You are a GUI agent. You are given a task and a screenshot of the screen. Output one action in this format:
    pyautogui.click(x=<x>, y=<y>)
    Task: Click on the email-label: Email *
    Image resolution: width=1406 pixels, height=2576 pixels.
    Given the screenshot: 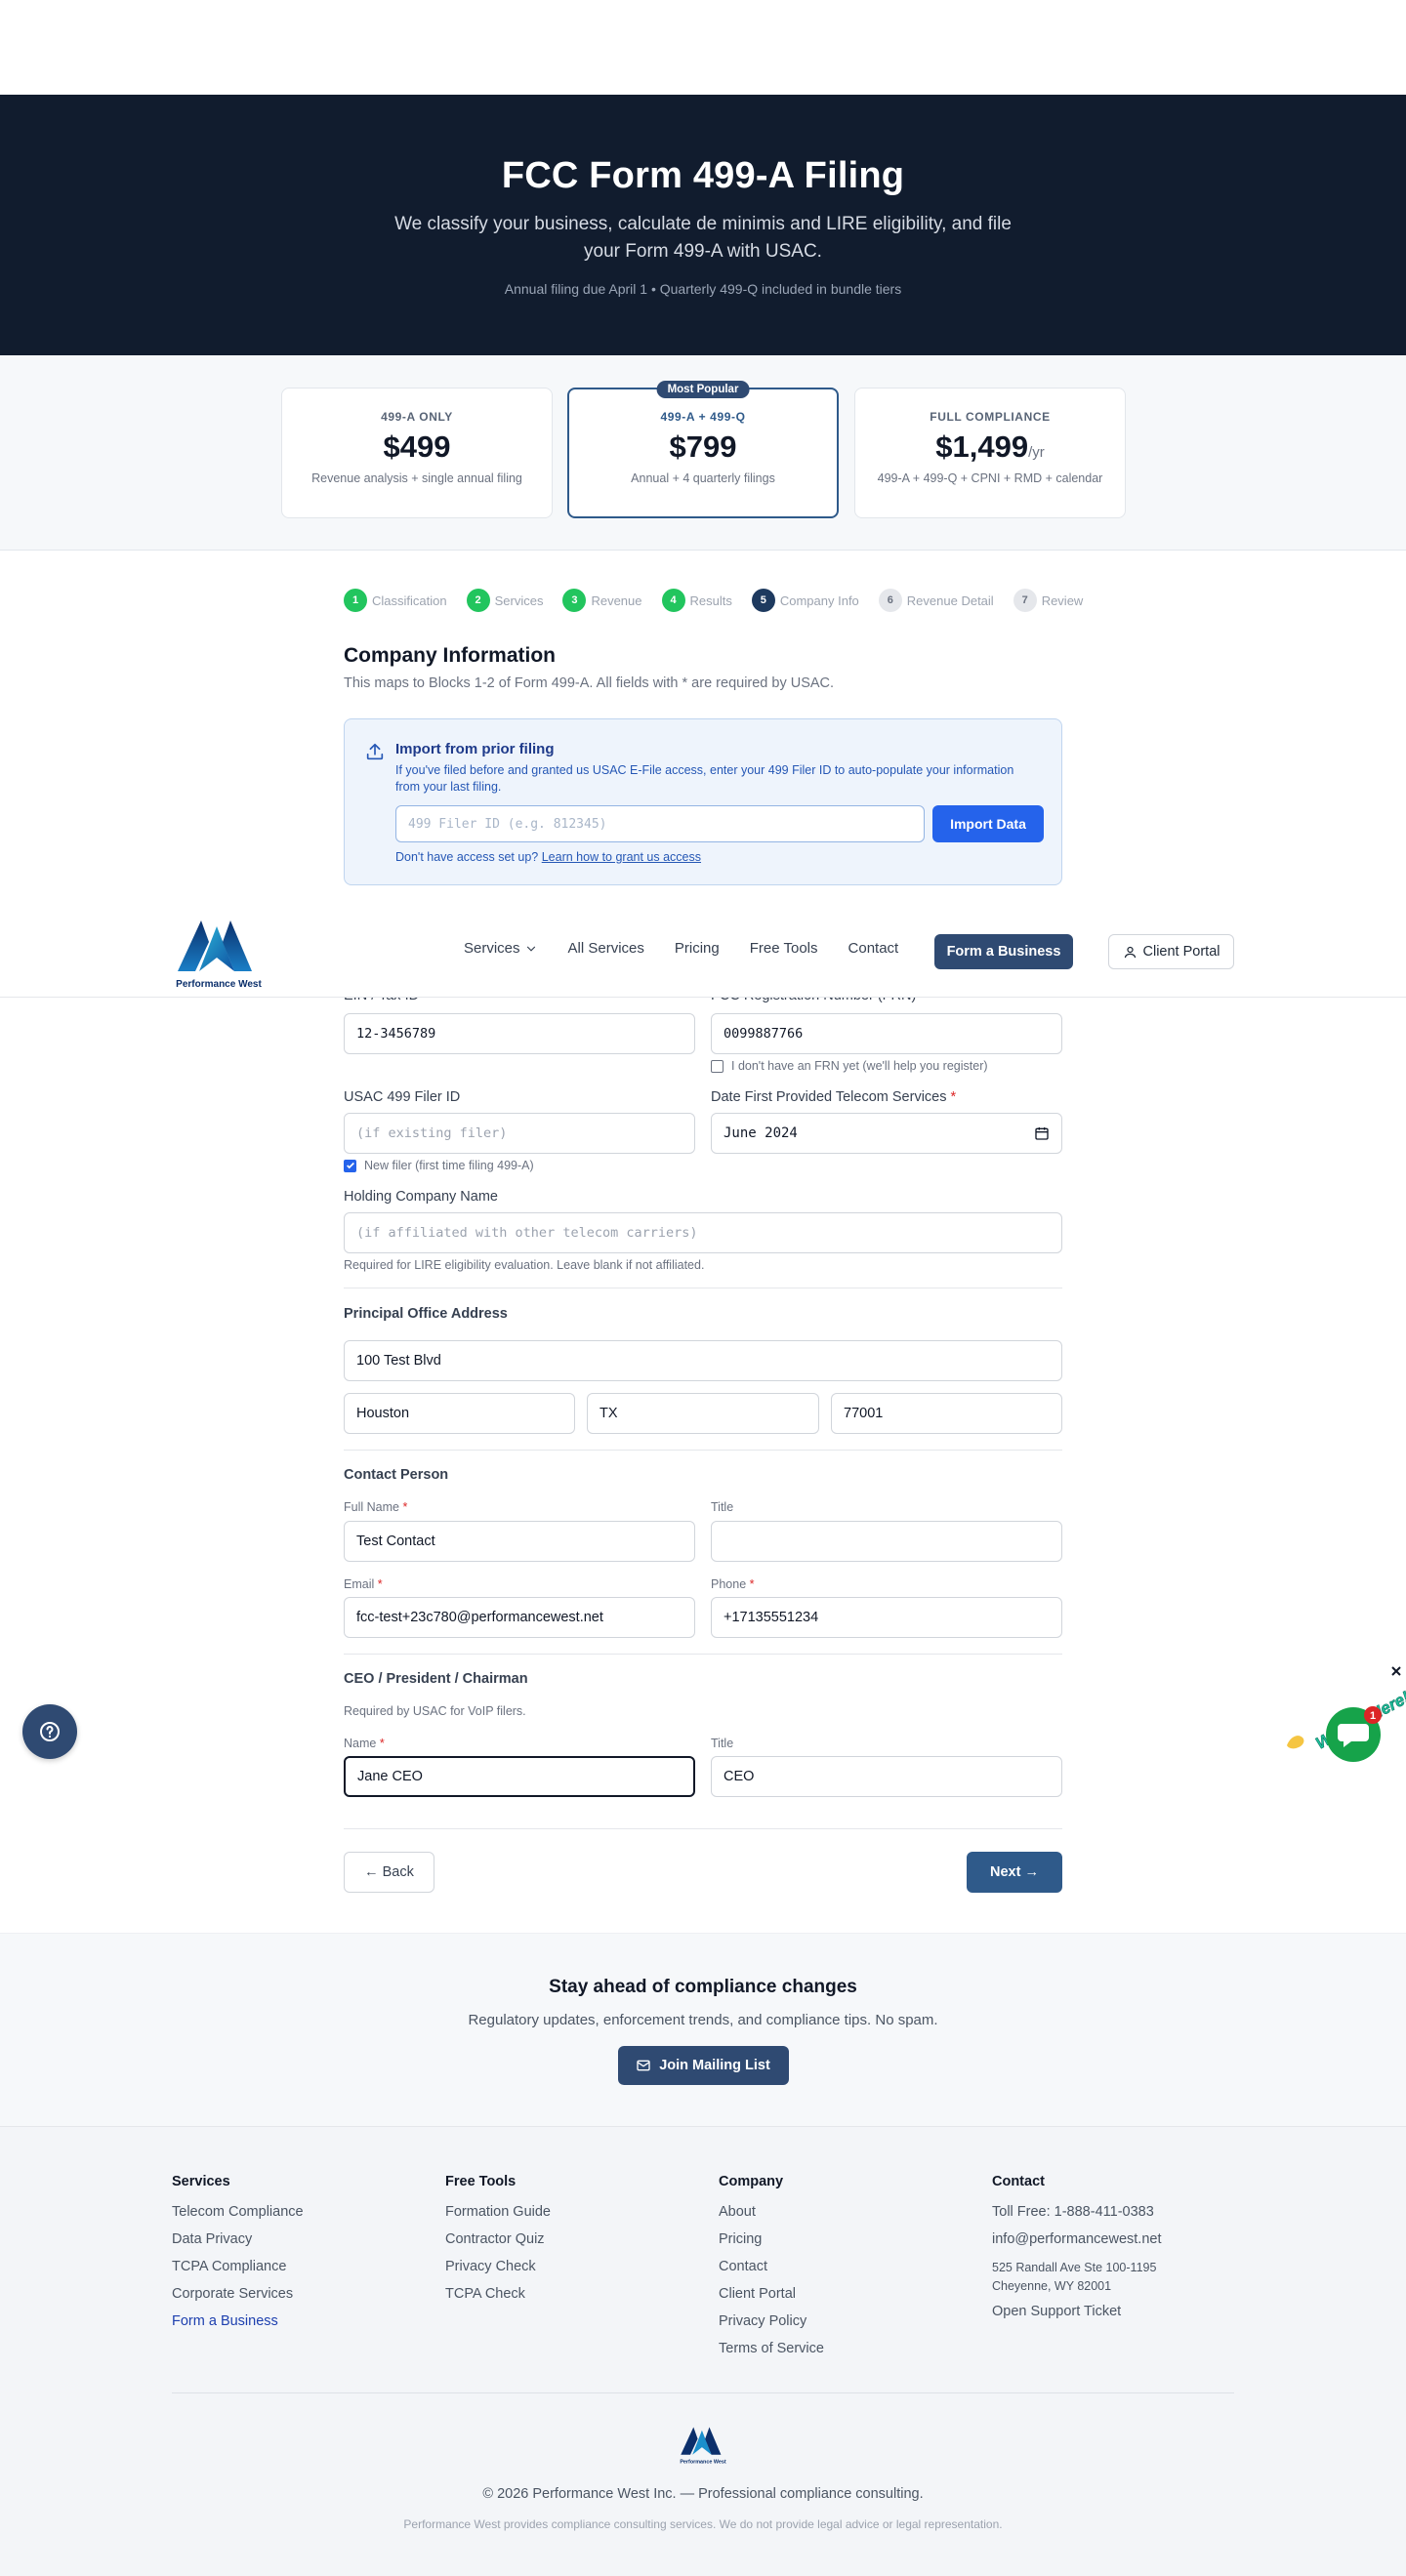 What is the action you would take?
    pyautogui.click(x=364, y=1584)
    